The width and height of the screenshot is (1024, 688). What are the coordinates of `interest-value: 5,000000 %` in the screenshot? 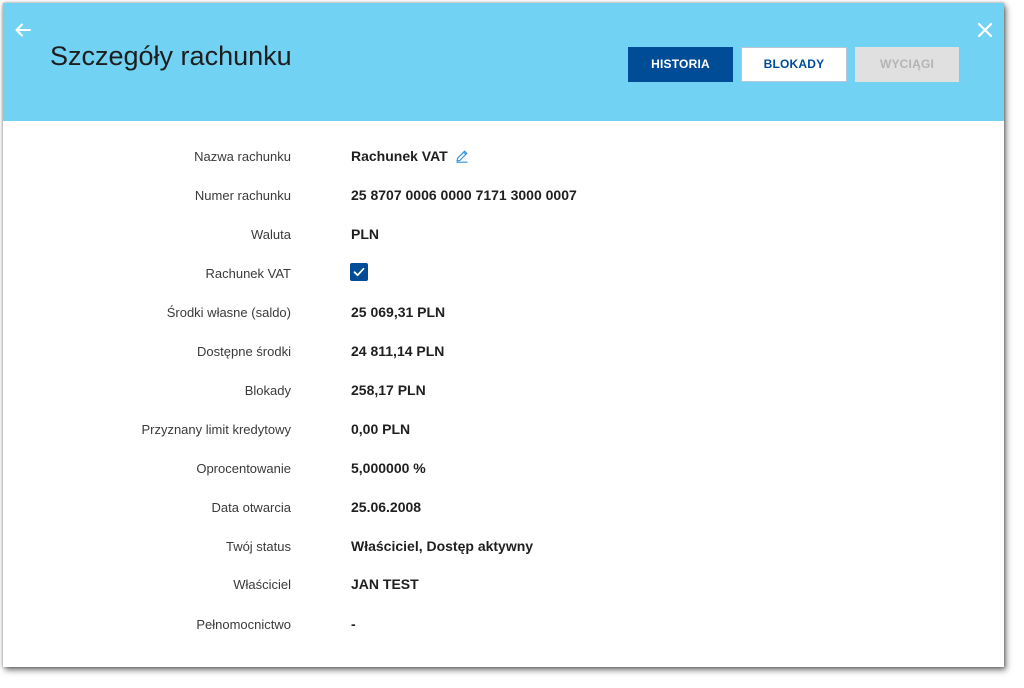 It's located at (388, 468).